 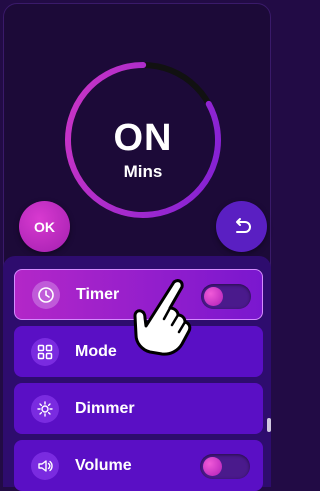 I want to click on menu-item-dimmer: Dimmer, so click(x=138, y=408).